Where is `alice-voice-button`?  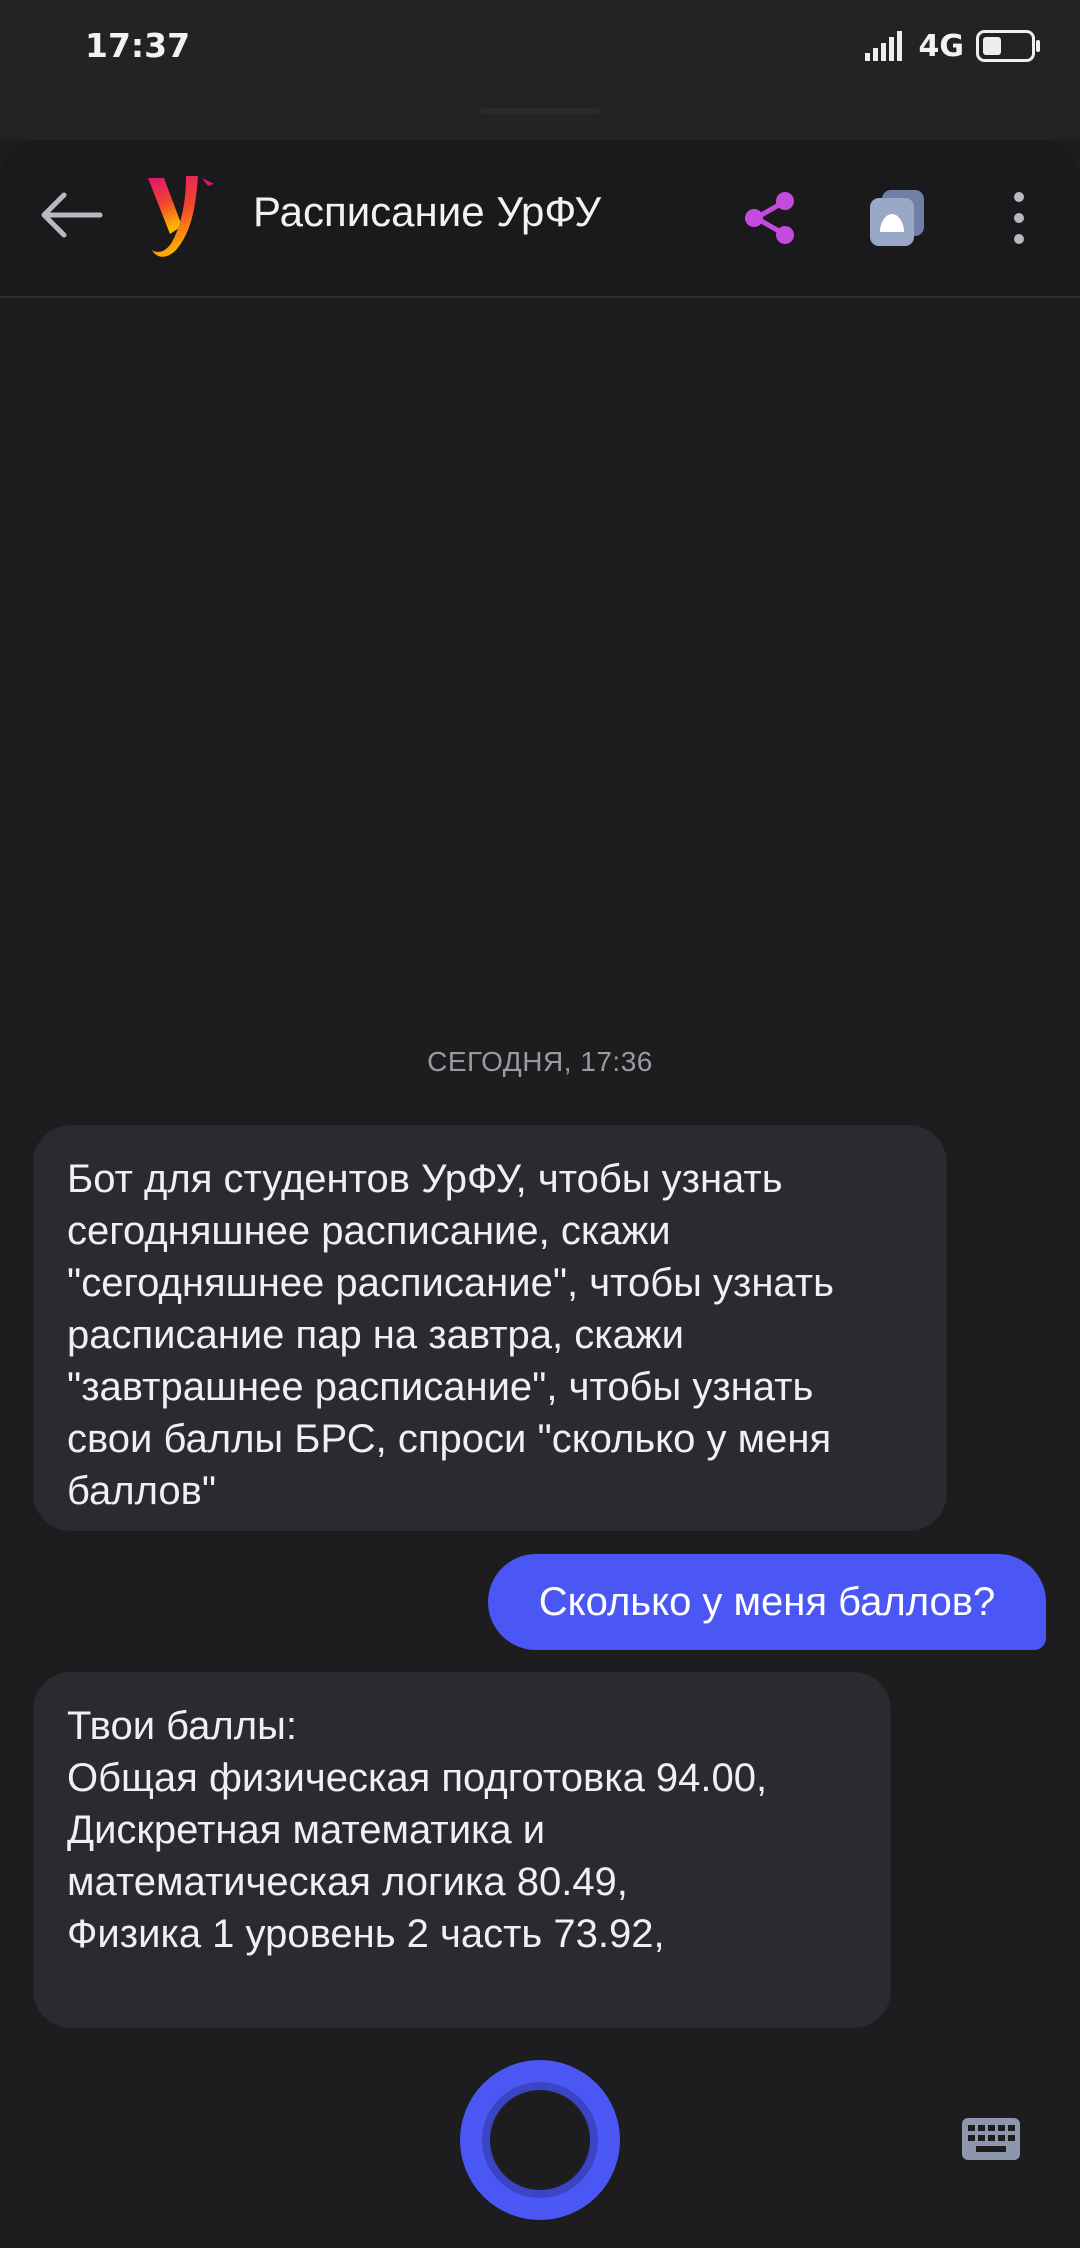 alice-voice-button is located at coordinates (540, 2140).